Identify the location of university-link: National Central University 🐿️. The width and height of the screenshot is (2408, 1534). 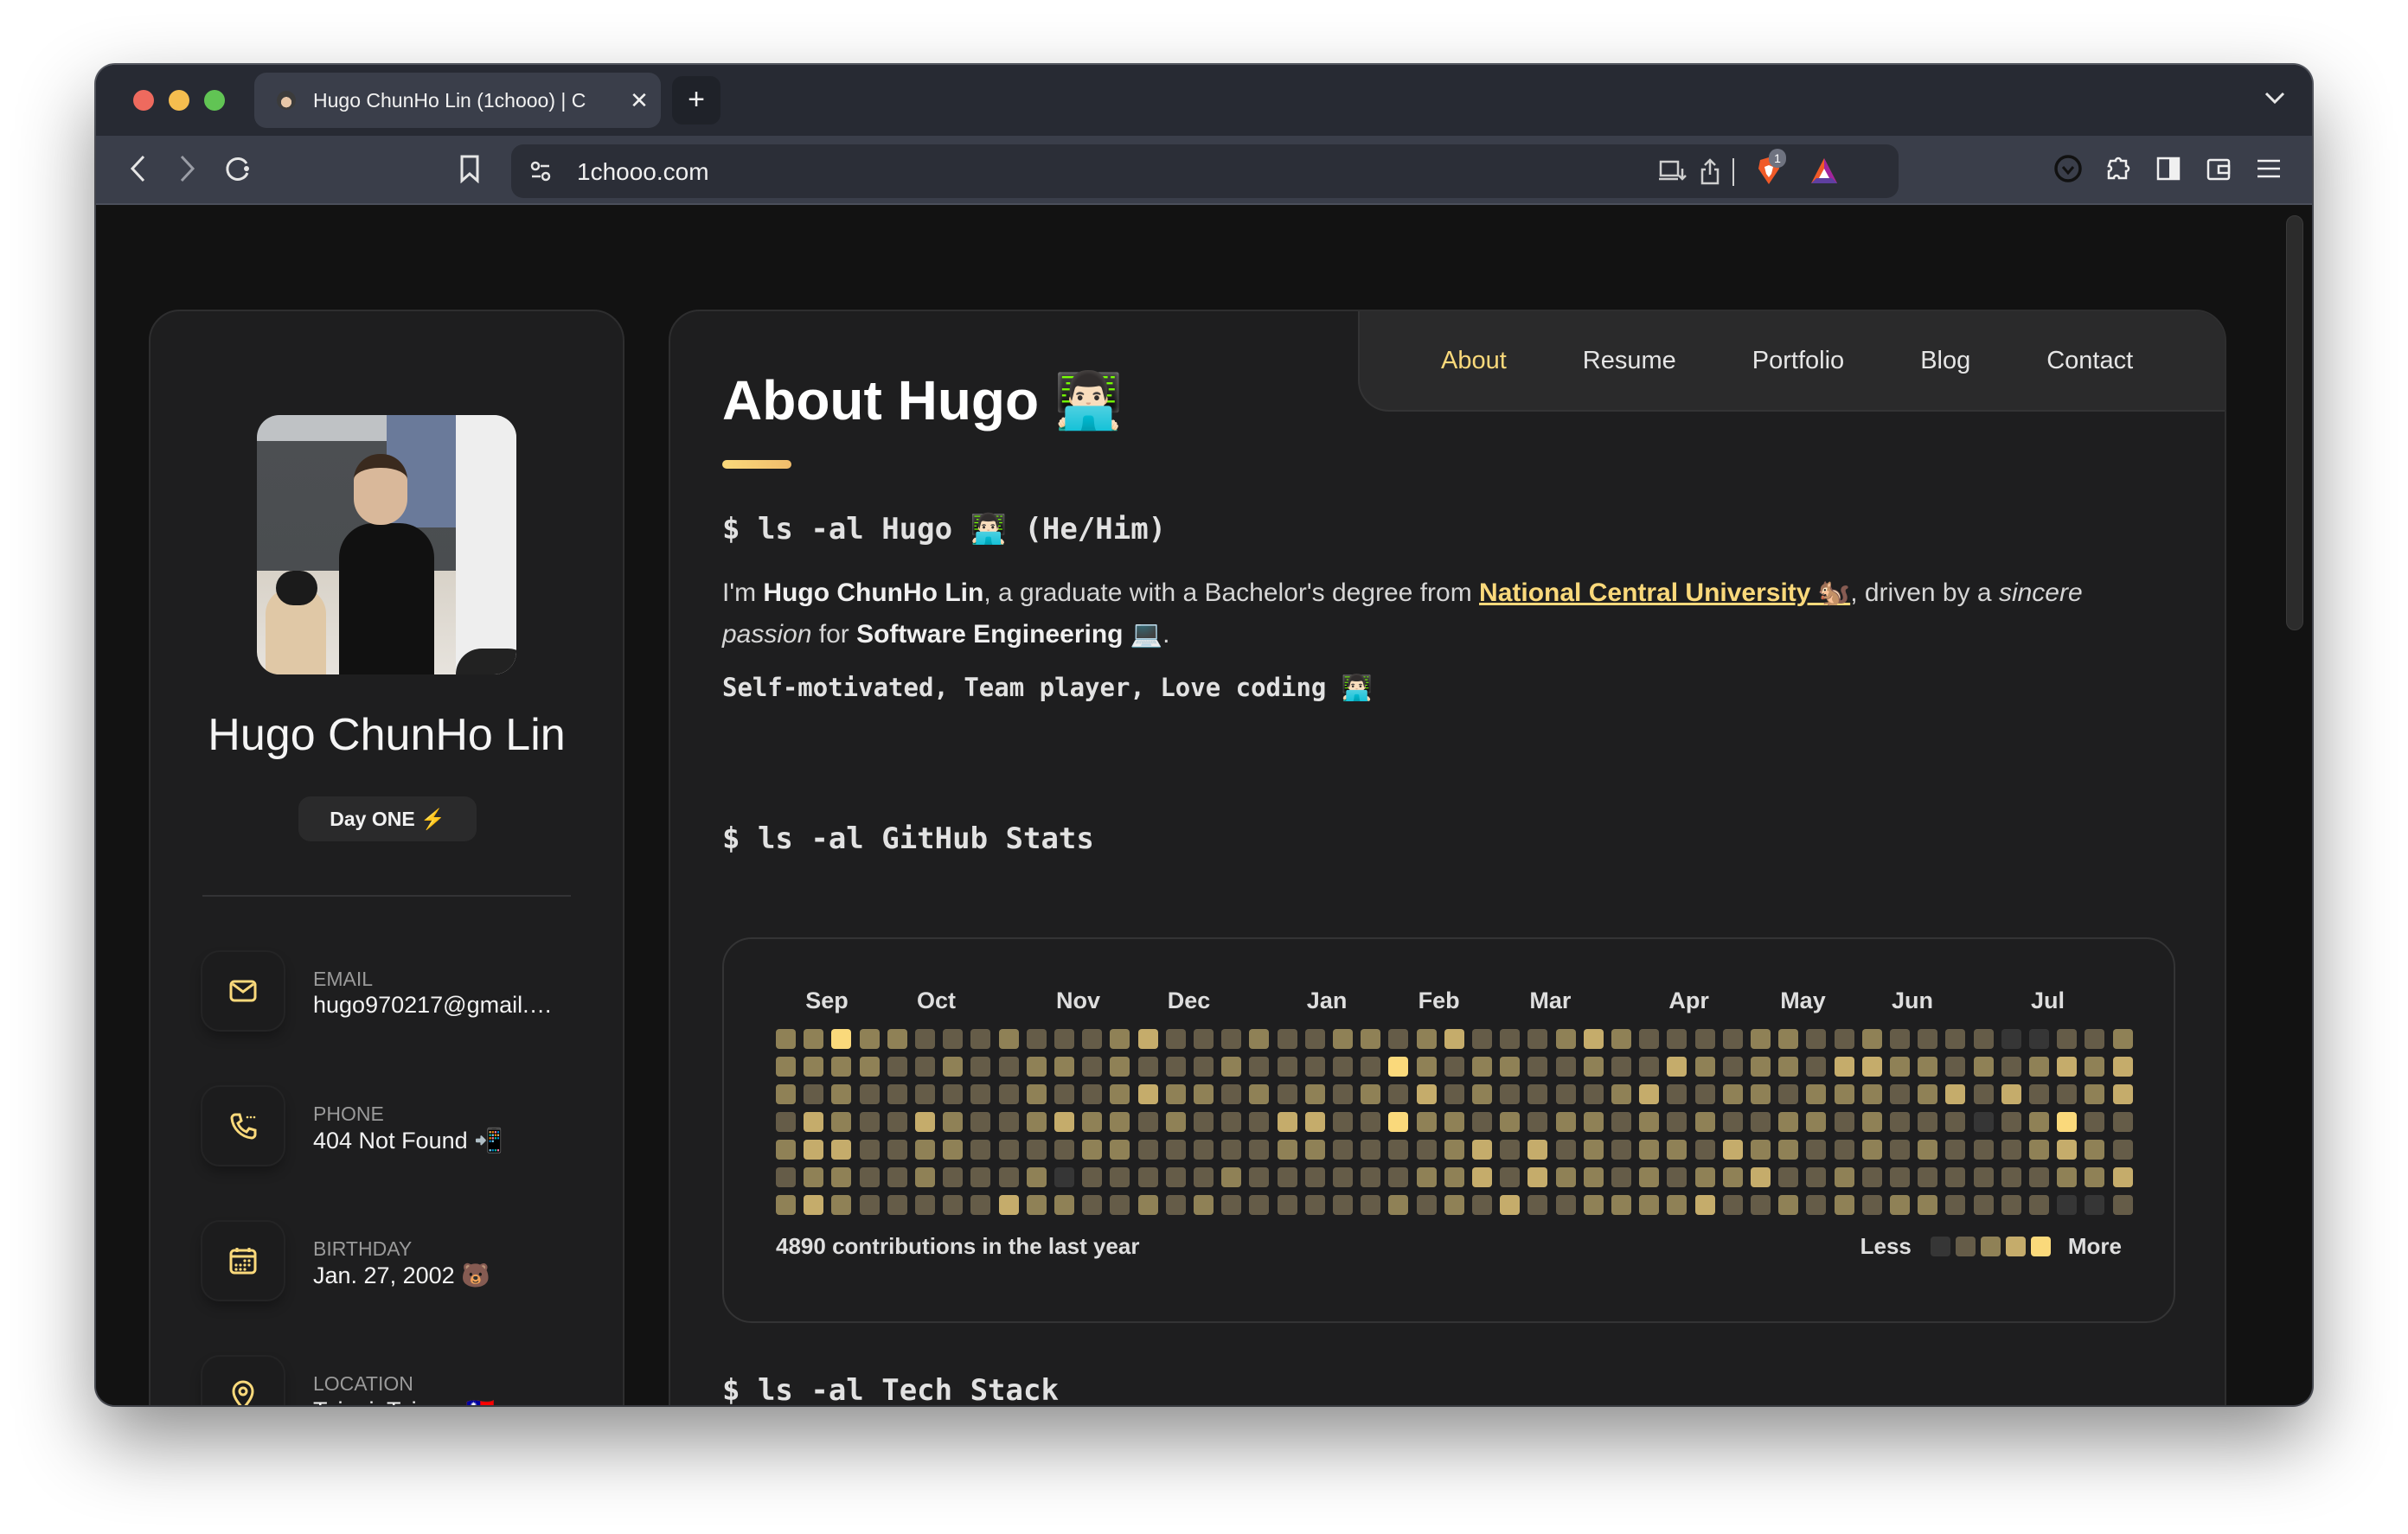
(1664, 592).